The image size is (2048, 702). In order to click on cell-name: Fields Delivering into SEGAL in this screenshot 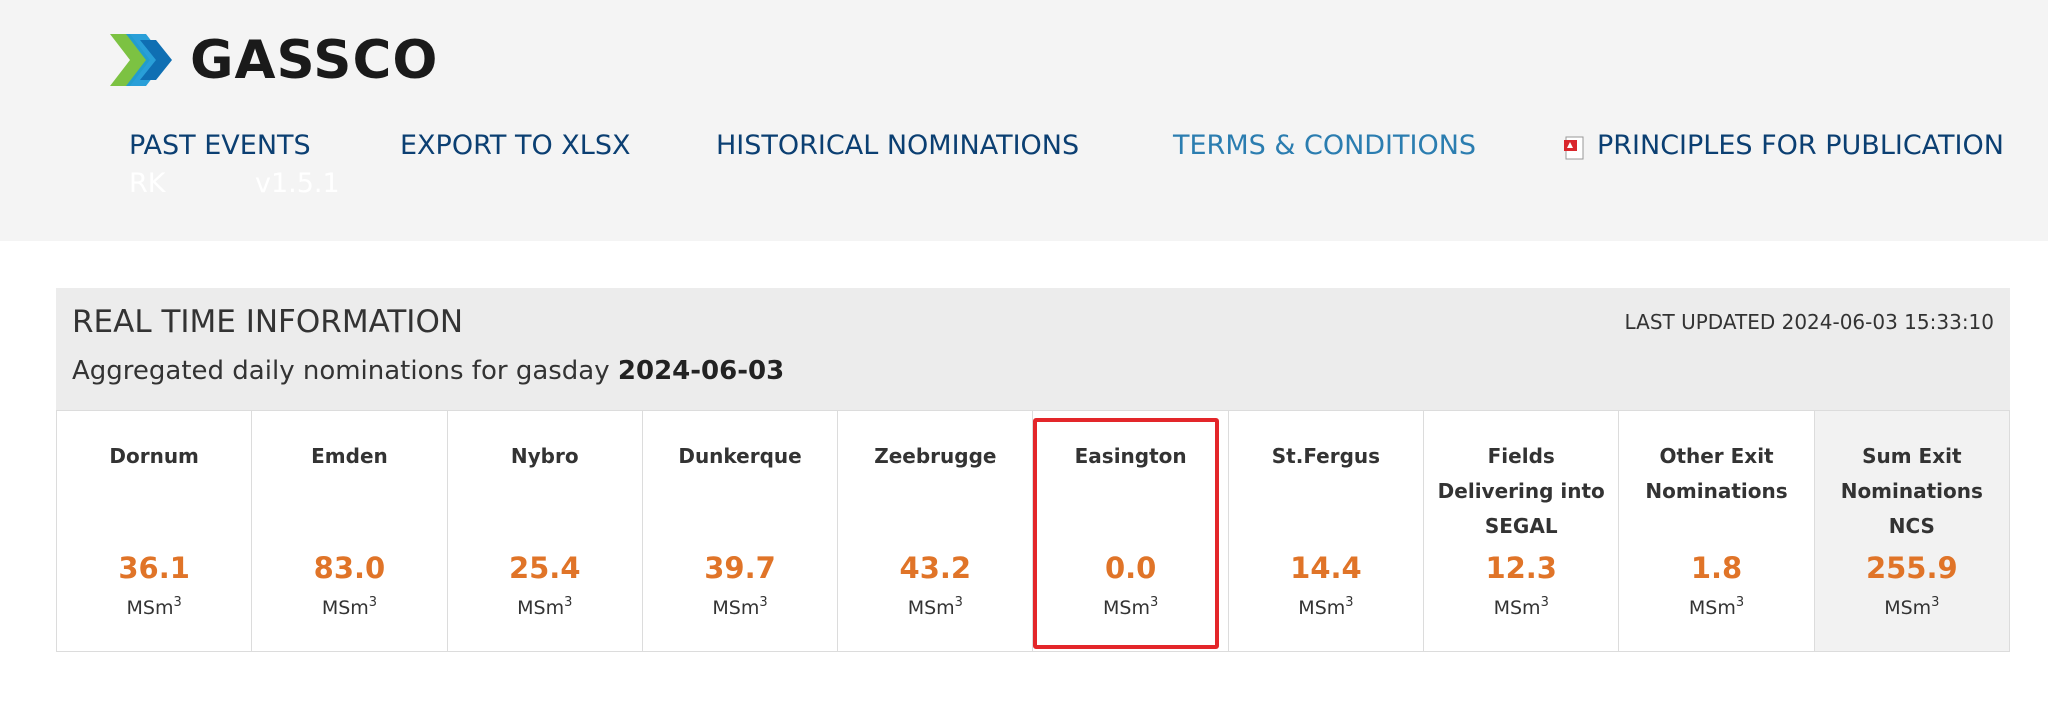, I will do `click(1521, 491)`.